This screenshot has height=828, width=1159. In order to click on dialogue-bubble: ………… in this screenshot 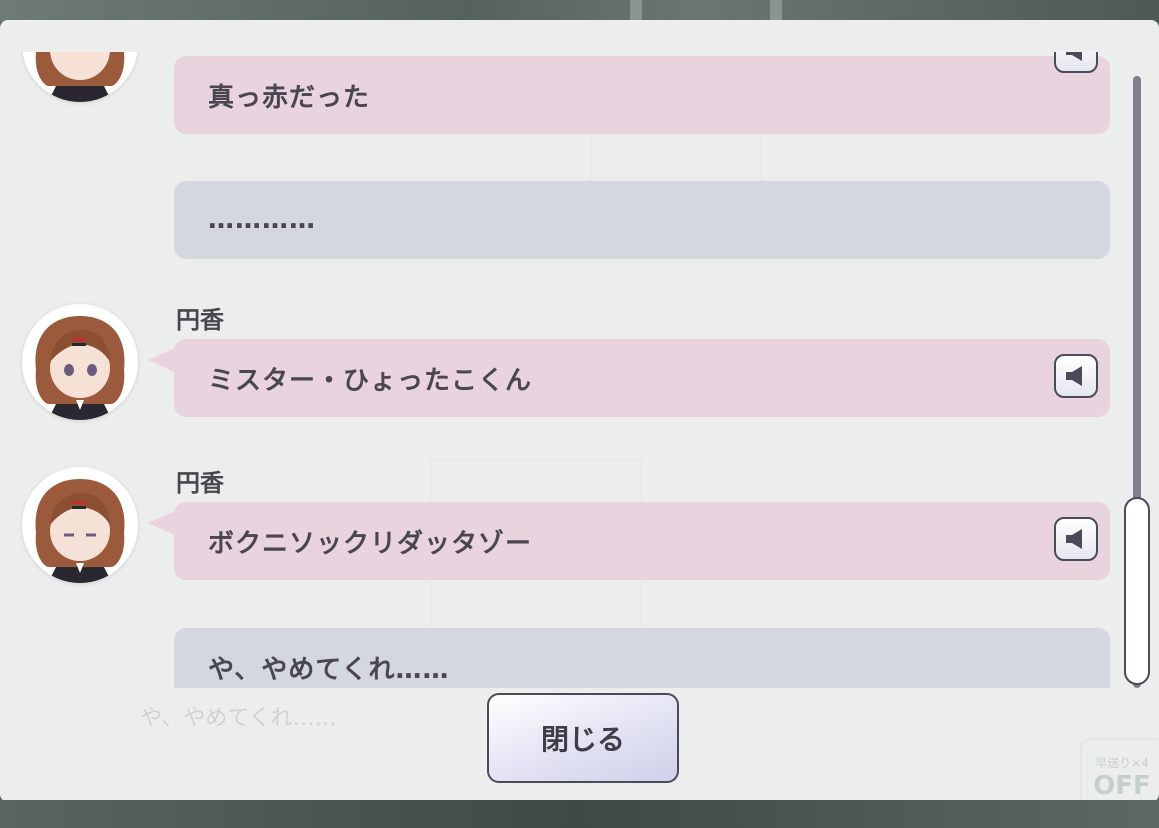, I will do `click(642, 220)`.